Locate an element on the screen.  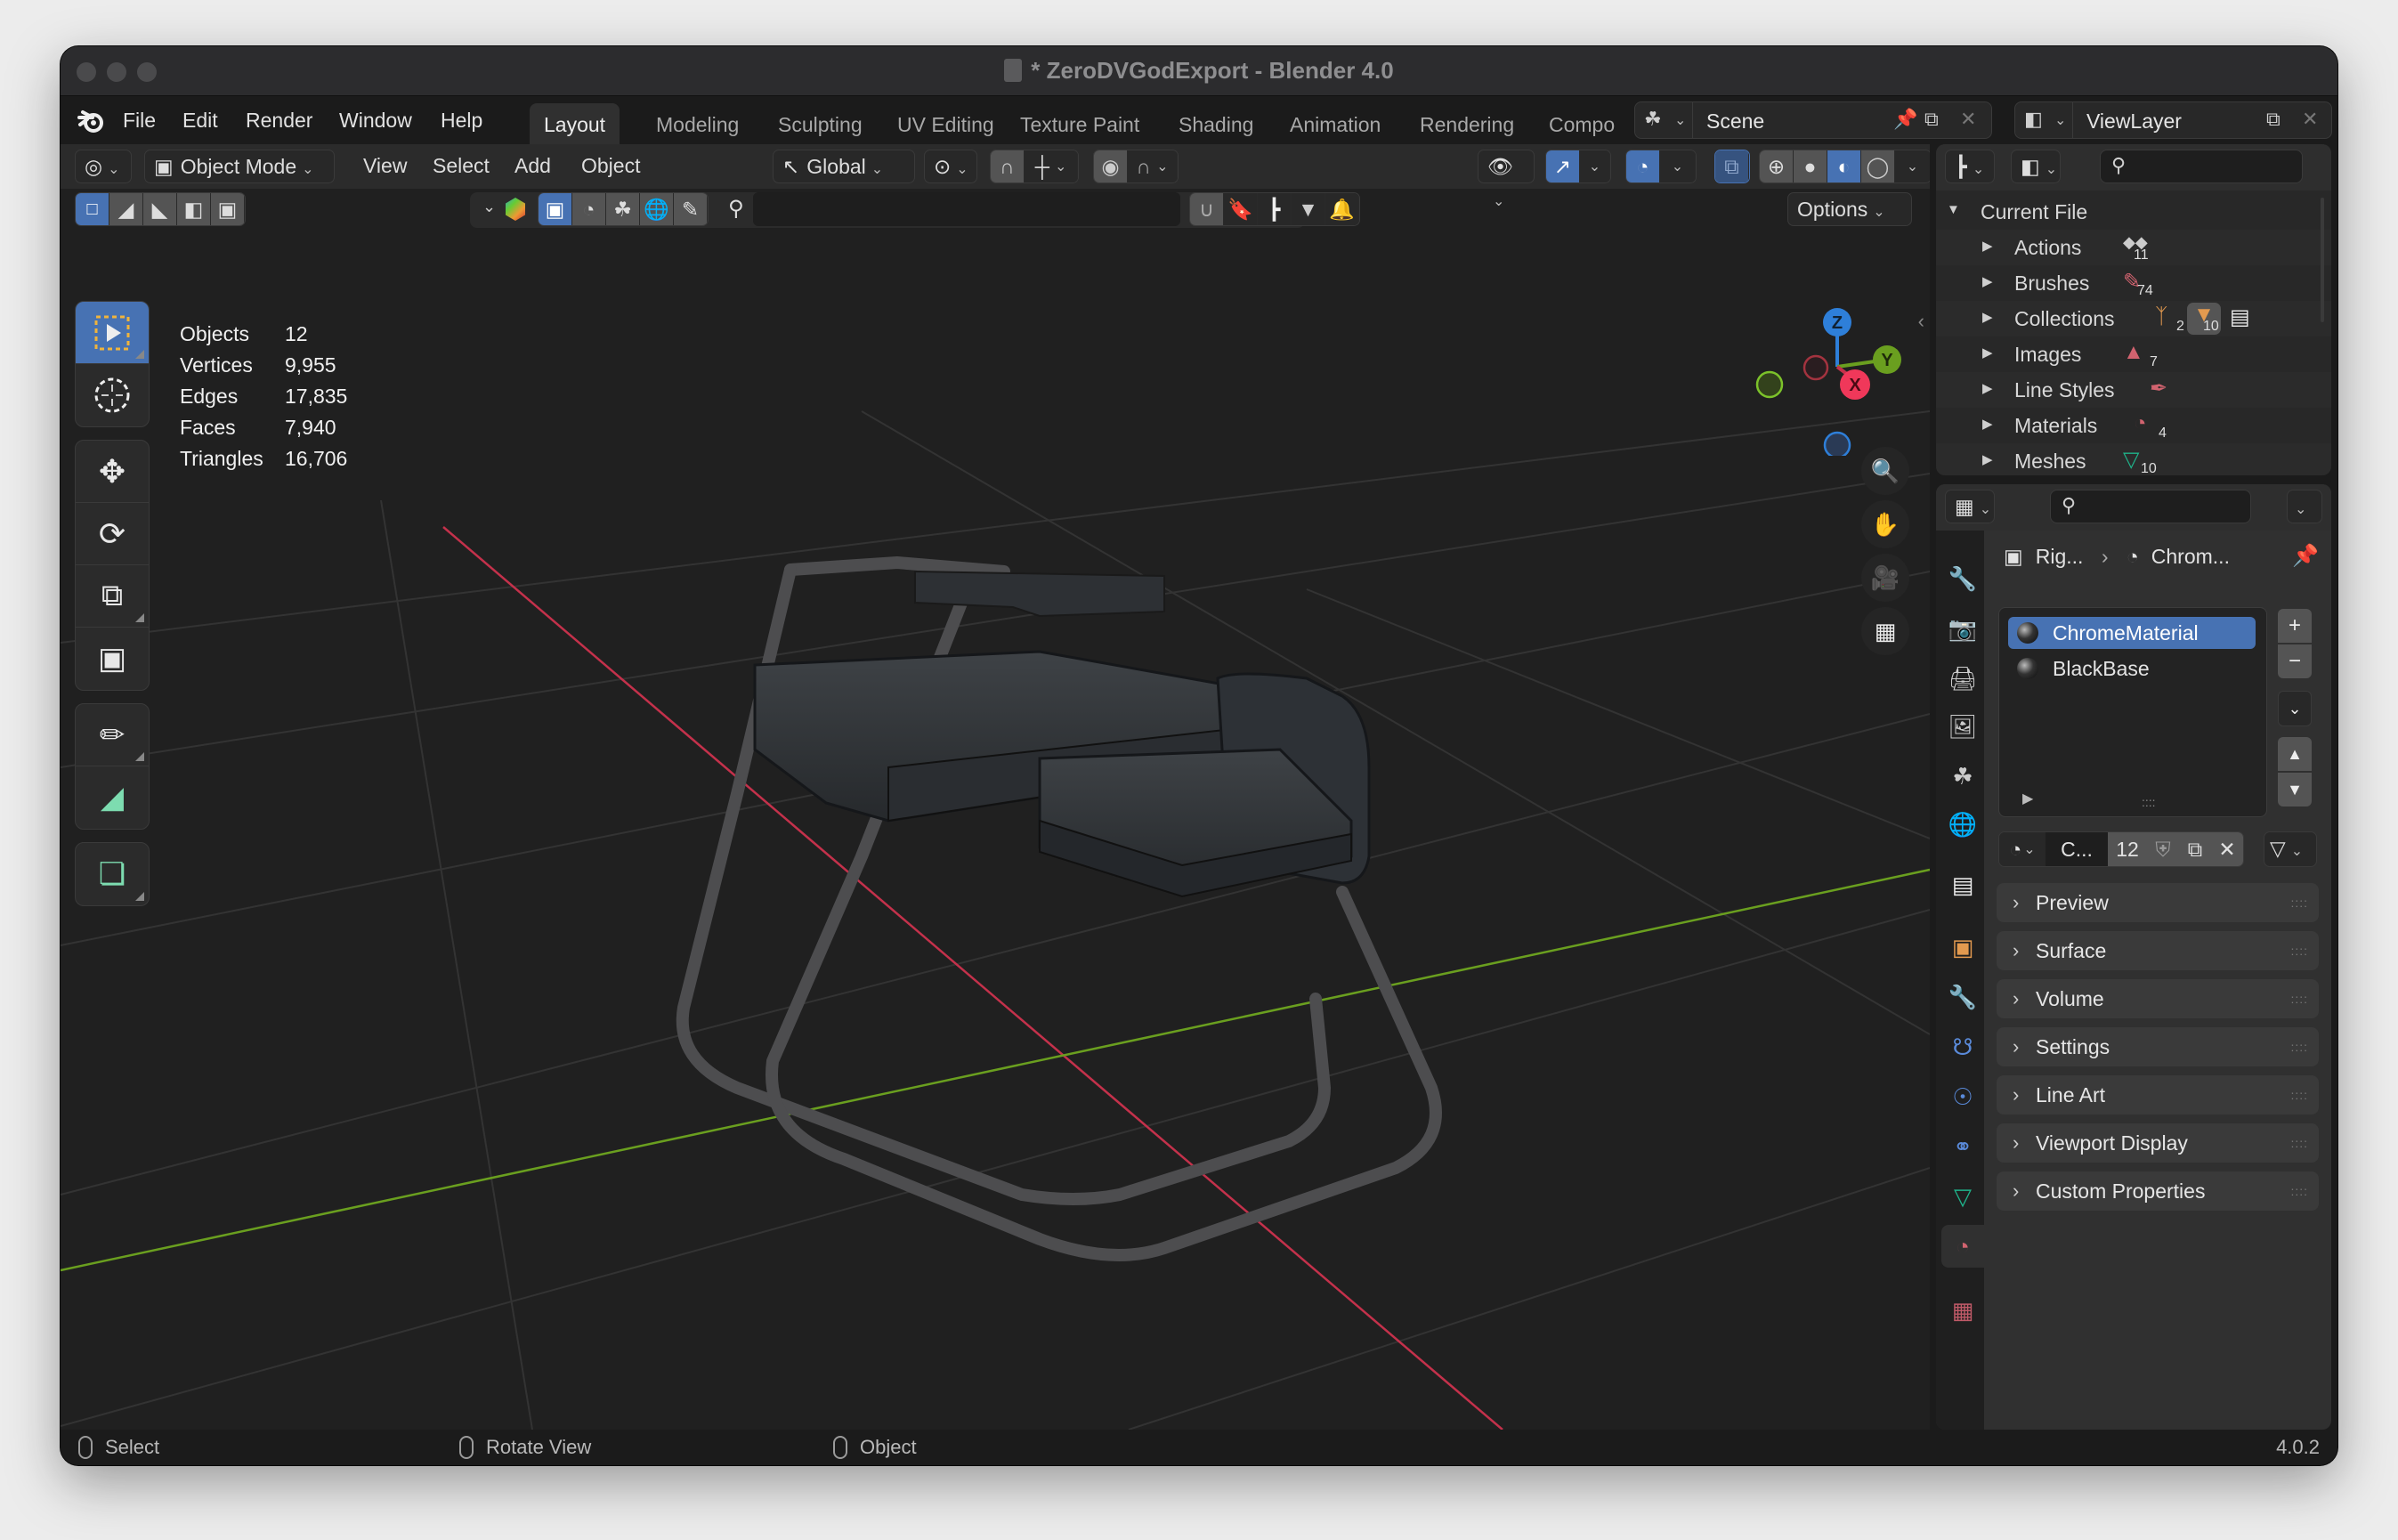
link-dropdown: ▽ ⌄ is located at coordinates (2291, 849).